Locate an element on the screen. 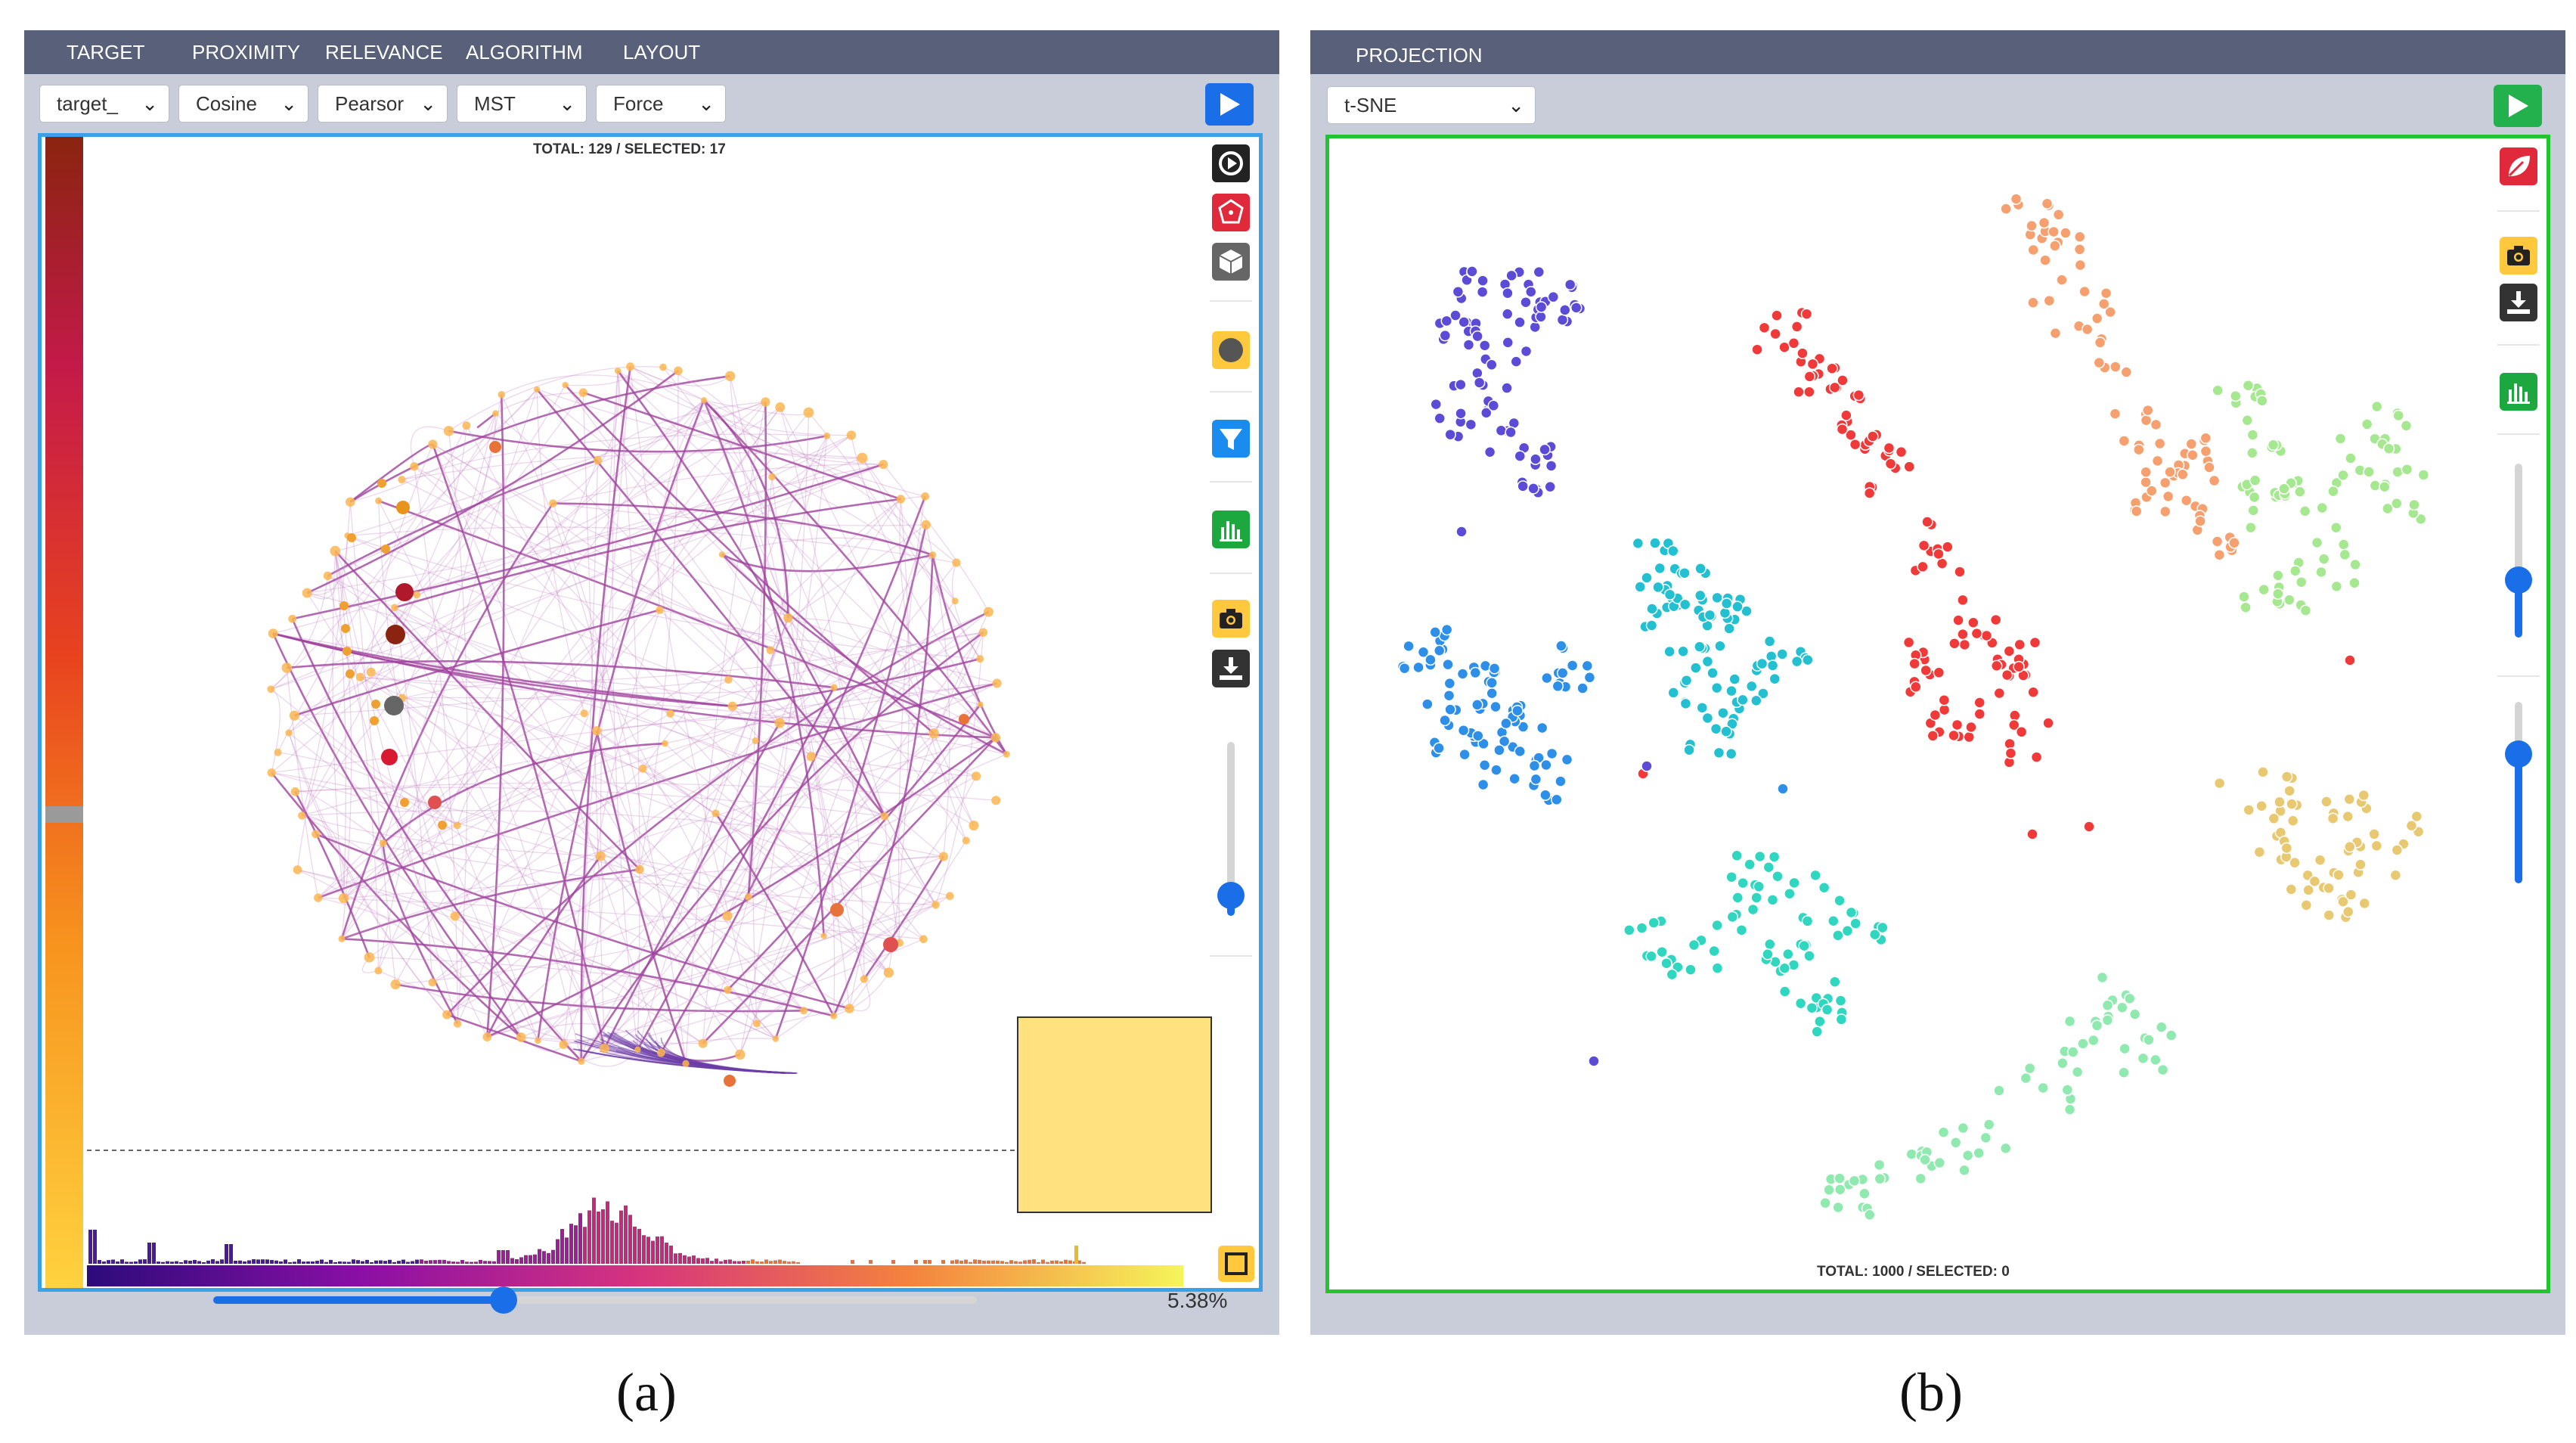 The image size is (2576, 1443). chevron-down-icon: ⌄ is located at coordinates (289, 104).